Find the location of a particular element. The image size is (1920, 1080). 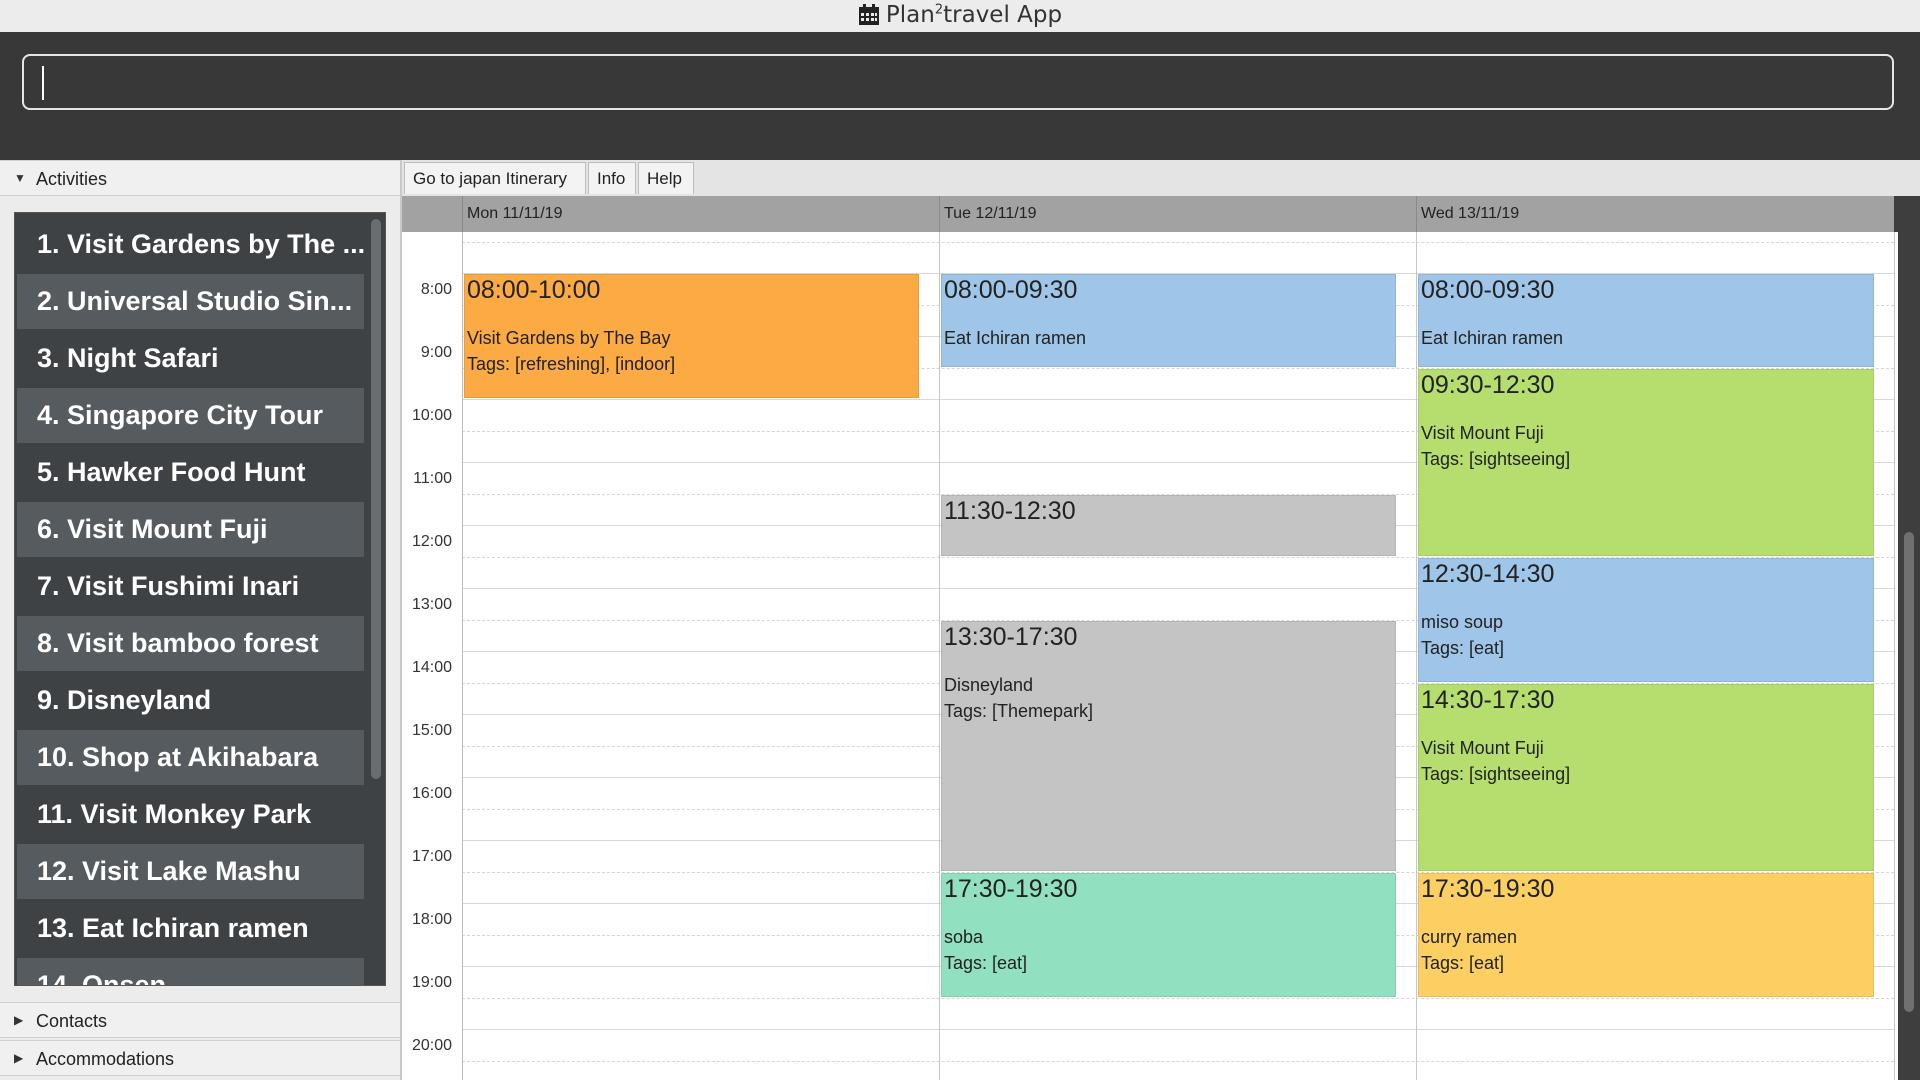

time-label: 8:00 is located at coordinates (436, 289).